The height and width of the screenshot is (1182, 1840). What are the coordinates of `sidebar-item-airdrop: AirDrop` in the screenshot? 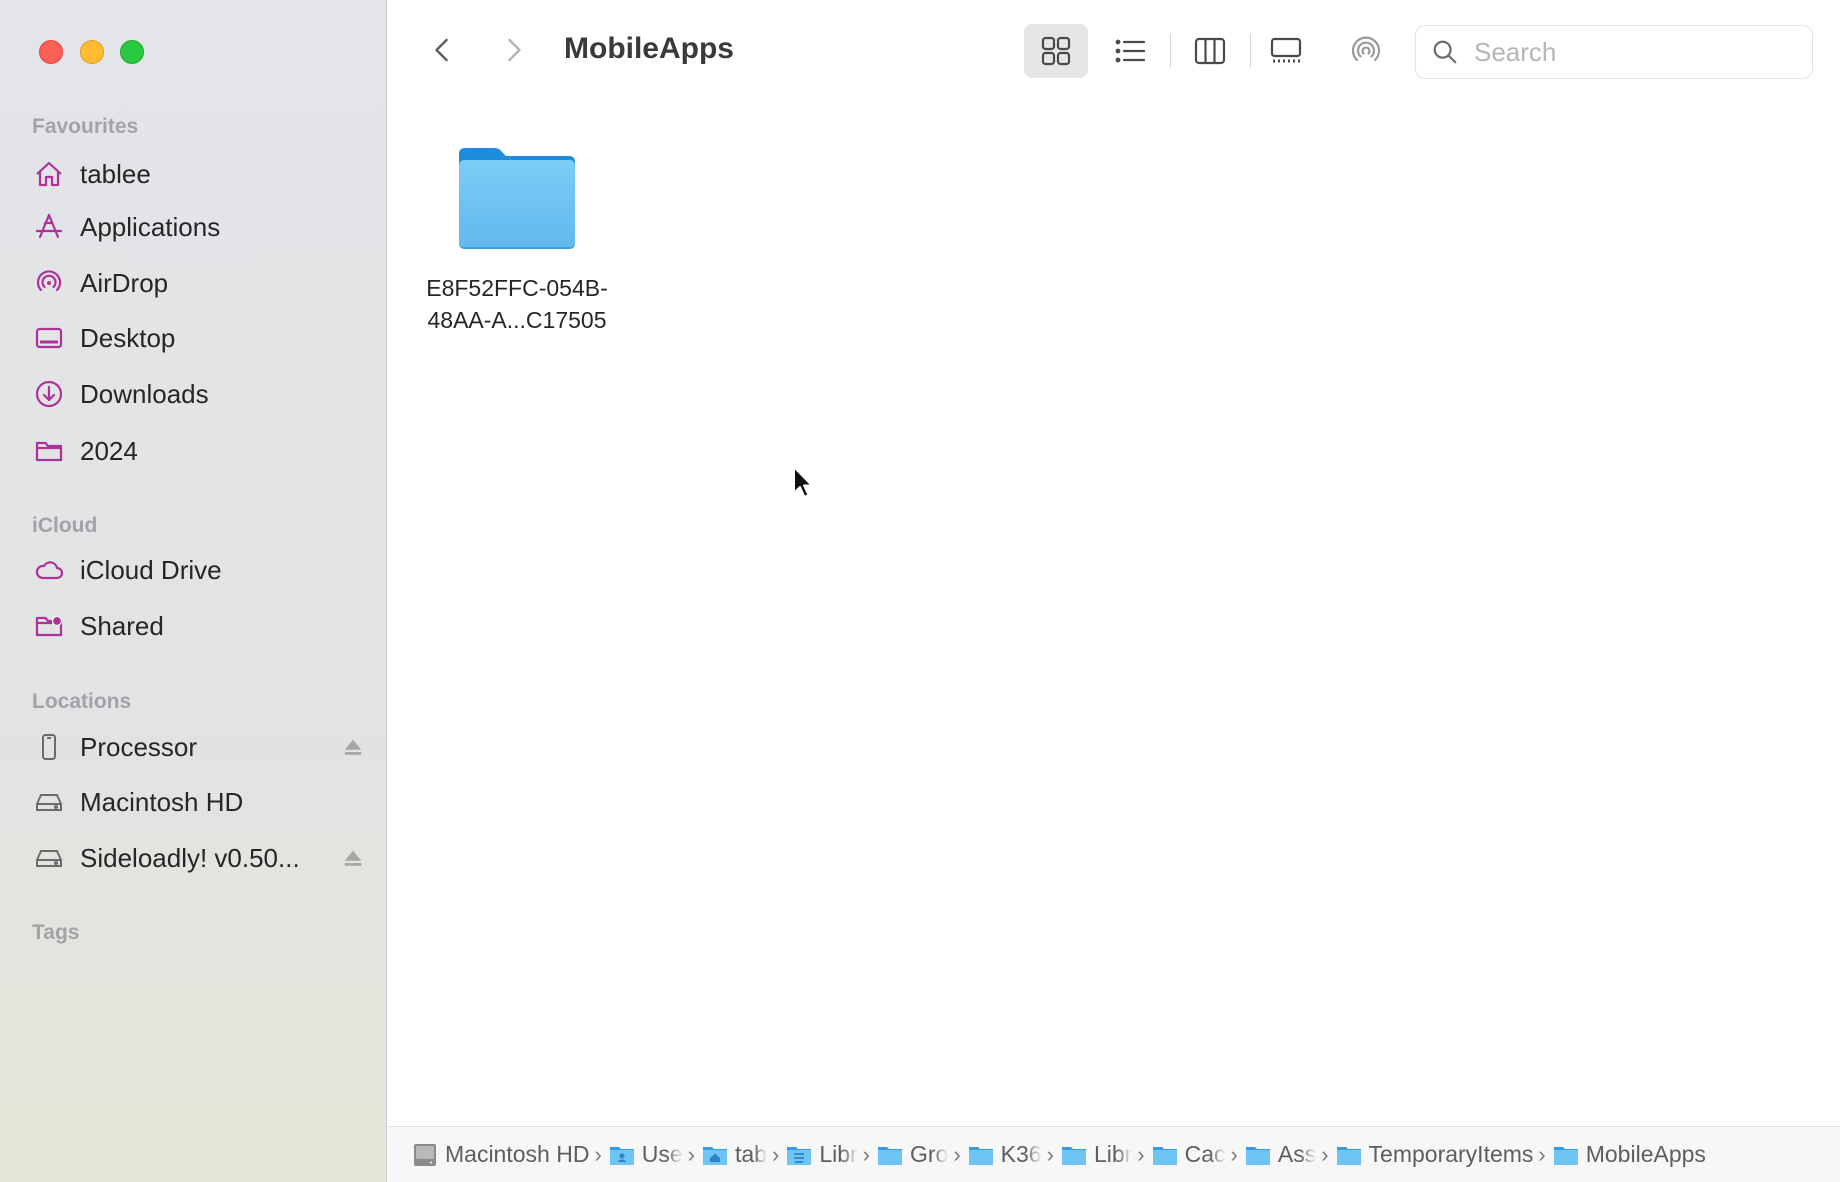 It's located at (199, 283).